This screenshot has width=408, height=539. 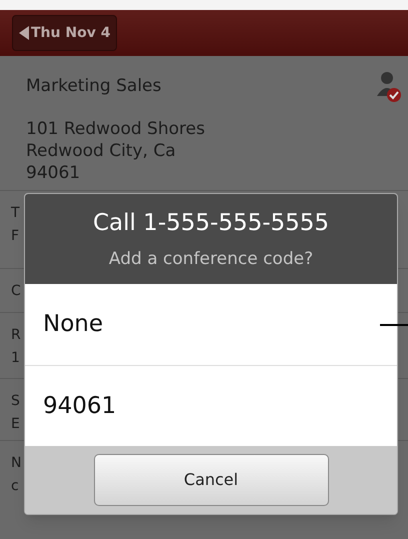 What do you see at coordinates (16, 335) in the screenshot?
I see `row-text: R` at bounding box center [16, 335].